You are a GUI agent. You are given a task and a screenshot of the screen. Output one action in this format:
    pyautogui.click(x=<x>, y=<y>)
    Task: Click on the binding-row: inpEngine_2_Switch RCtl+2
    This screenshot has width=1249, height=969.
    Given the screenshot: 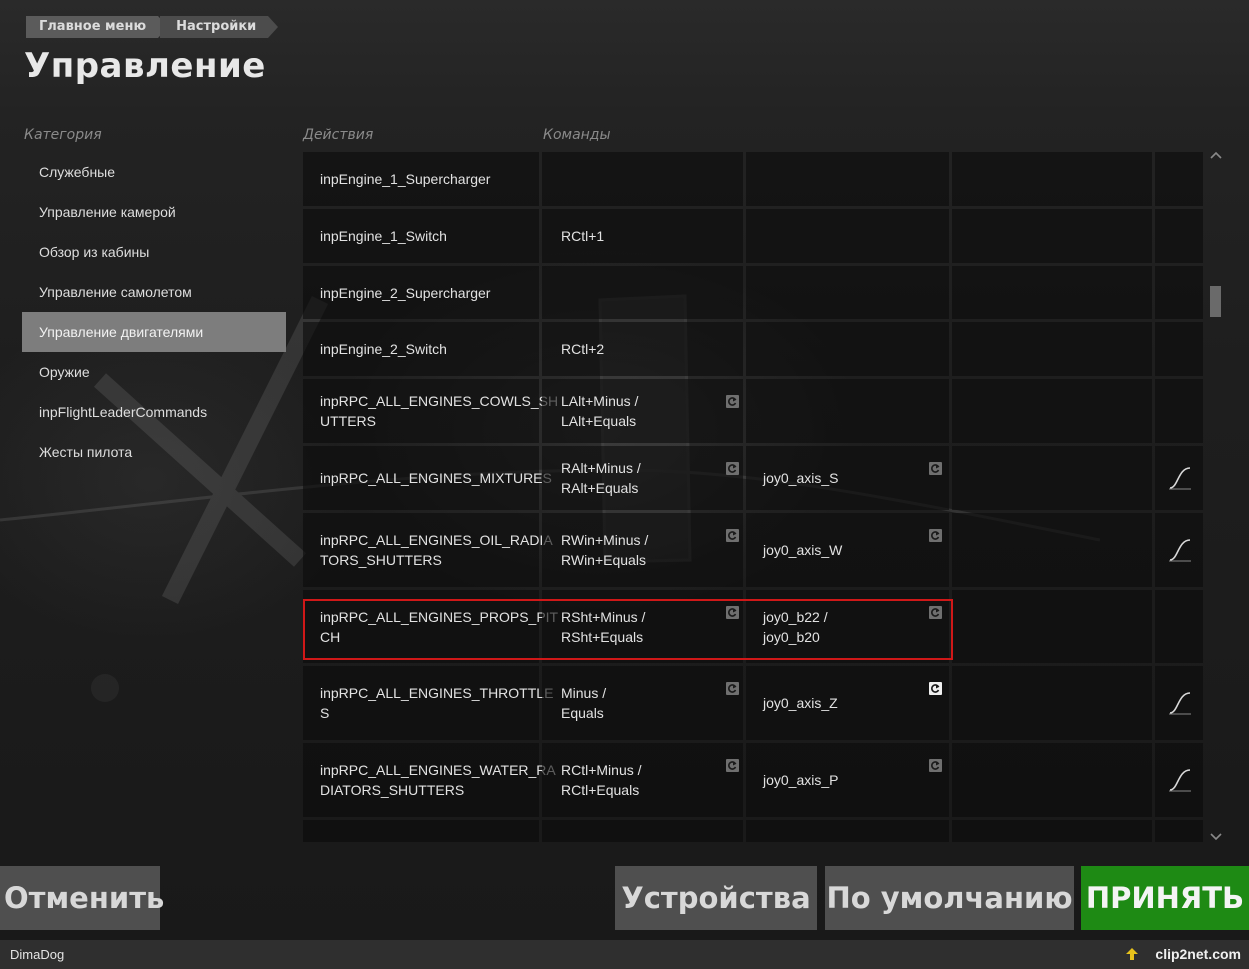 What is the action you would take?
    pyautogui.click(x=753, y=349)
    